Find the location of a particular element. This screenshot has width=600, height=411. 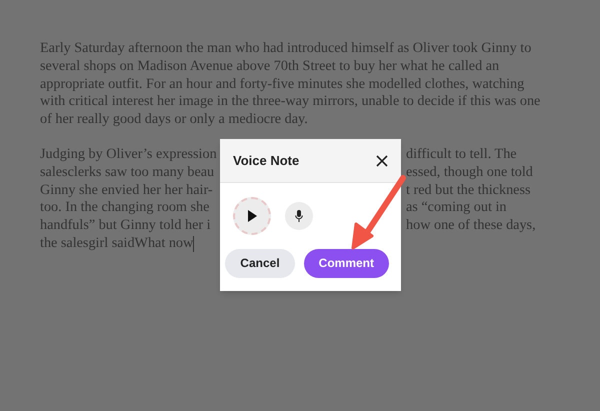

play-icon is located at coordinates (252, 216).